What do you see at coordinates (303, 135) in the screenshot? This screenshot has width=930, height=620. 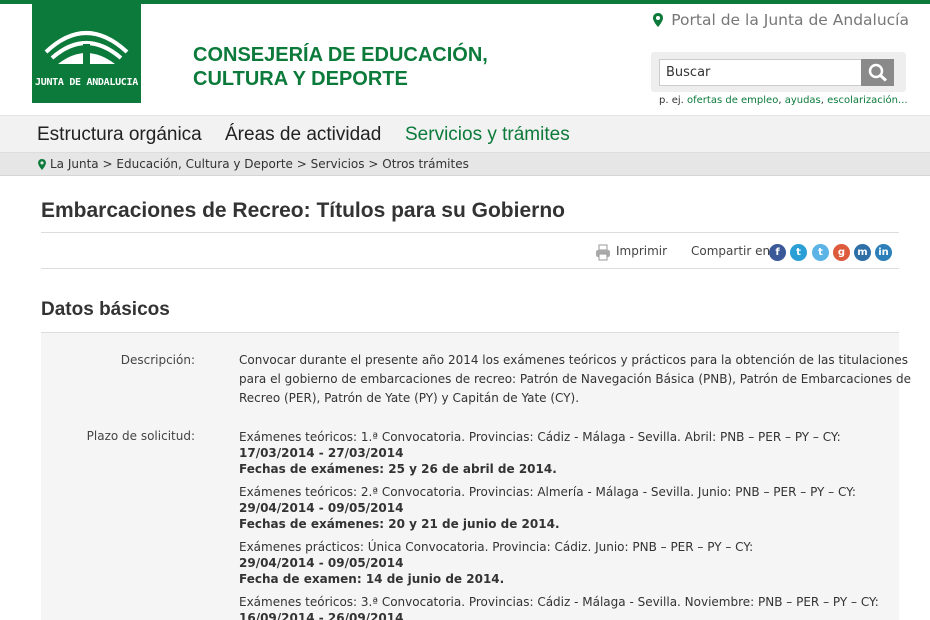 I see `nav-item-areas: Áreas de actividad` at bounding box center [303, 135].